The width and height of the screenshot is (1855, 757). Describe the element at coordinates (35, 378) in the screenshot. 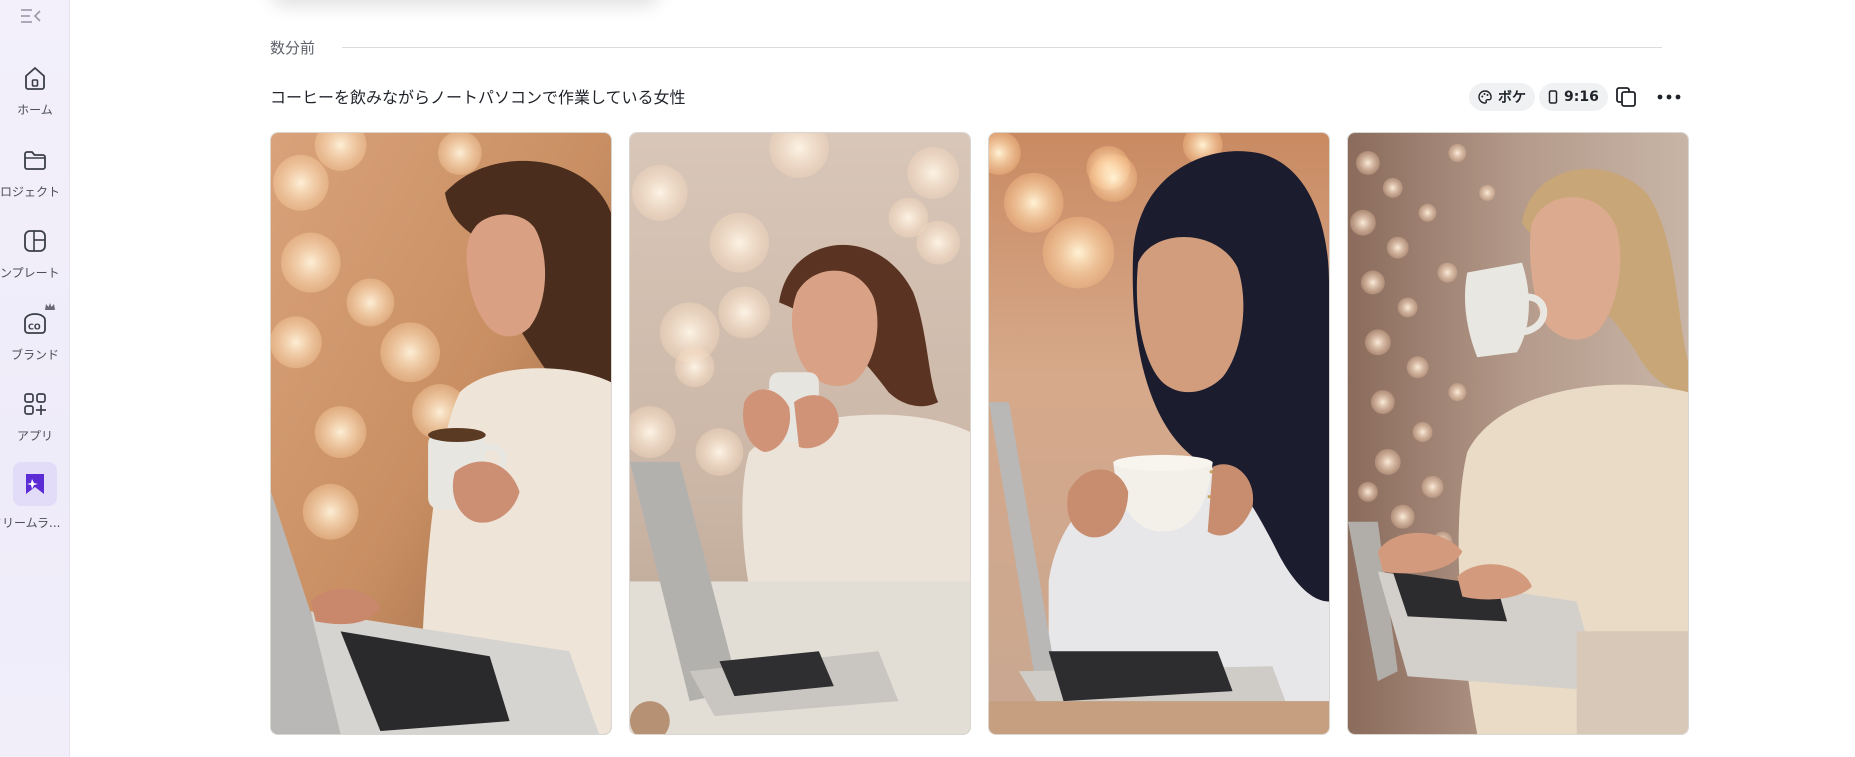

I see `sidebar: ホーム プロジェクト テンプレート CO ブランド` at that location.